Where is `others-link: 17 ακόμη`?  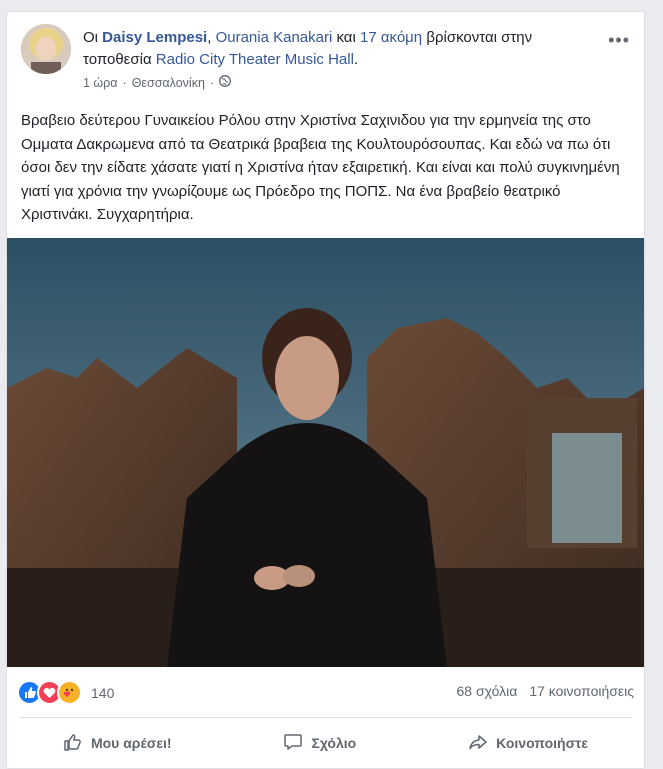
others-link: 17 ακόμη is located at coordinates (391, 37).